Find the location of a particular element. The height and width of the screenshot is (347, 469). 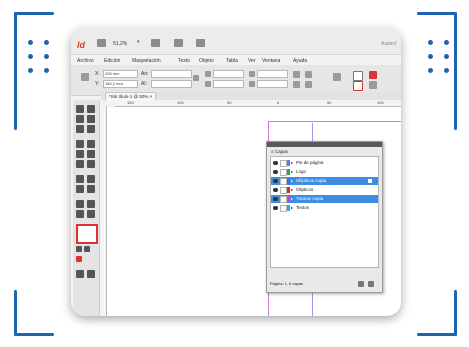

layer-row: ▸ Olipticos is located at coordinates (324, 190).